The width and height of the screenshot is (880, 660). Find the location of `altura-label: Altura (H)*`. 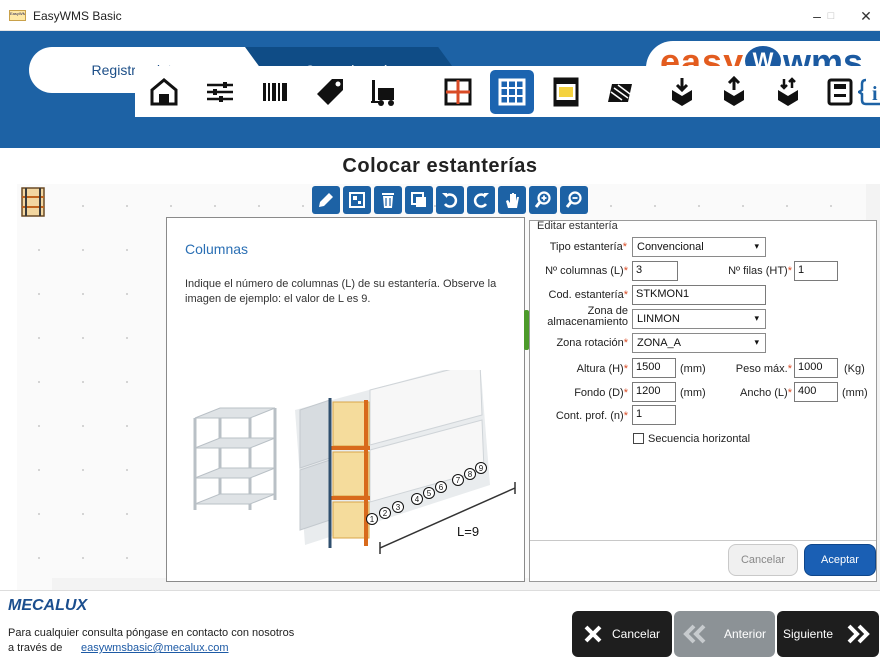

altura-label: Altura (H)* is located at coordinates (602, 369).